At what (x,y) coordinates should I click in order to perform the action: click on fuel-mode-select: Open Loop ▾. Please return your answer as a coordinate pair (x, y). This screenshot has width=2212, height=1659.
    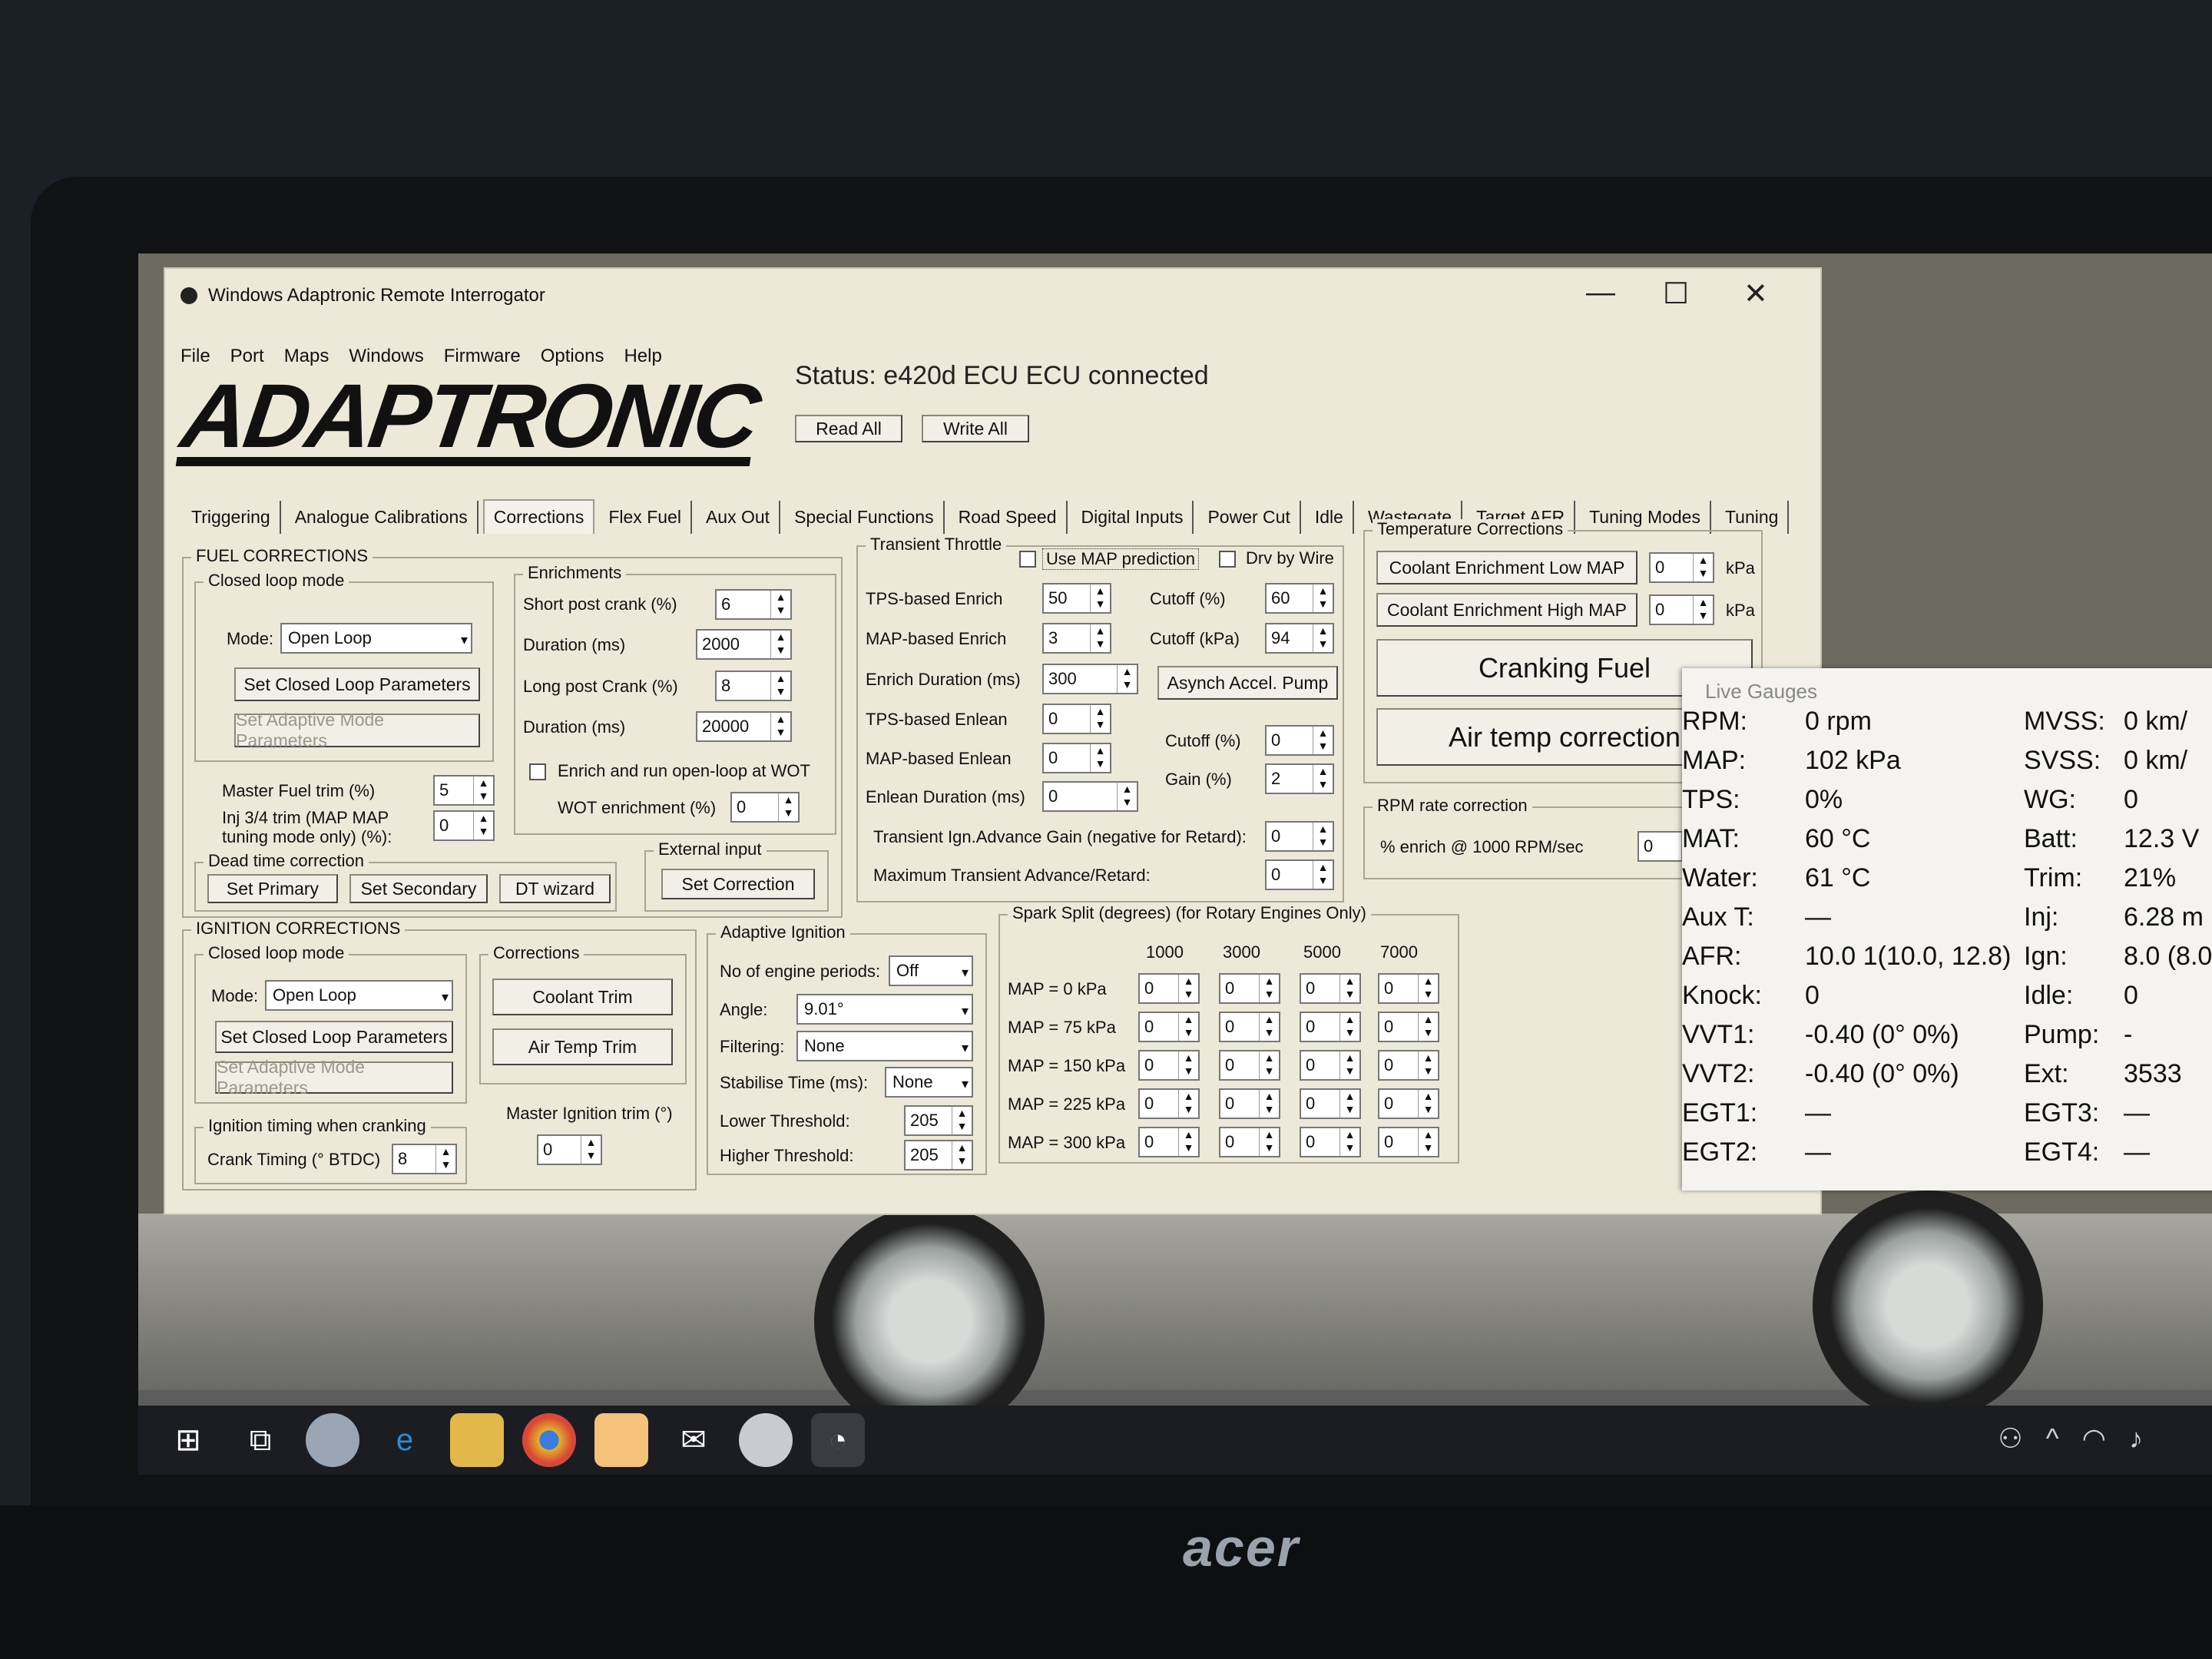
    Looking at the image, I should click on (376, 638).